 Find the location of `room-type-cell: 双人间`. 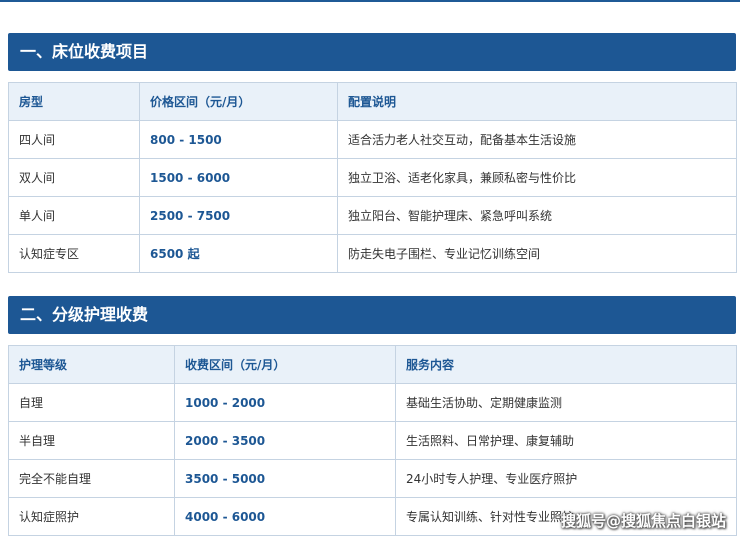

room-type-cell: 双人间 is located at coordinates (74, 177).